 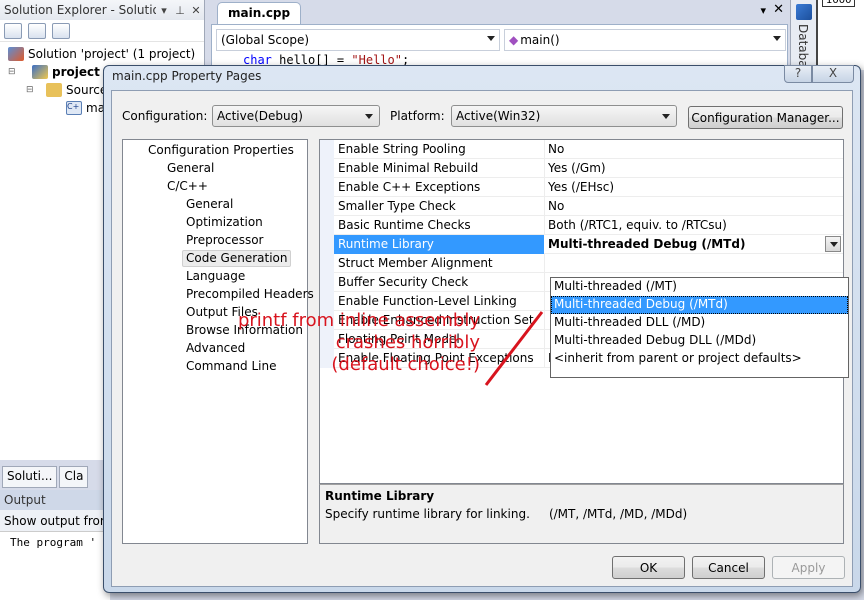 What do you see at coordinates (648, 567) in the screenshot?
I see `ok-button: OK` at bounding box center [648, 567].